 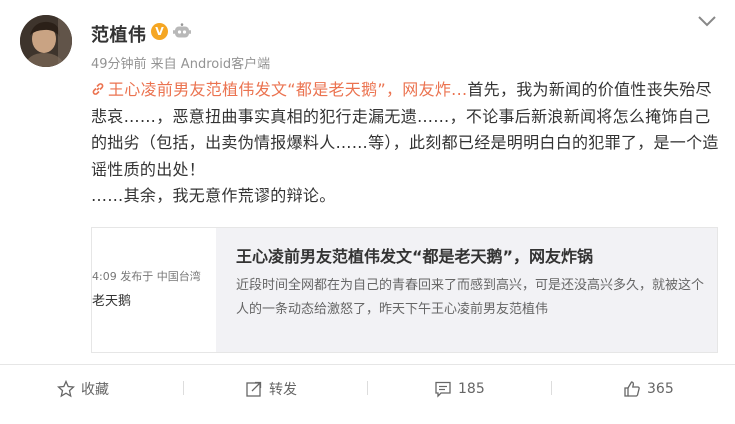 I want to click on card-thumb-excerpt: 老天鹅, so click(x=112, y=301).